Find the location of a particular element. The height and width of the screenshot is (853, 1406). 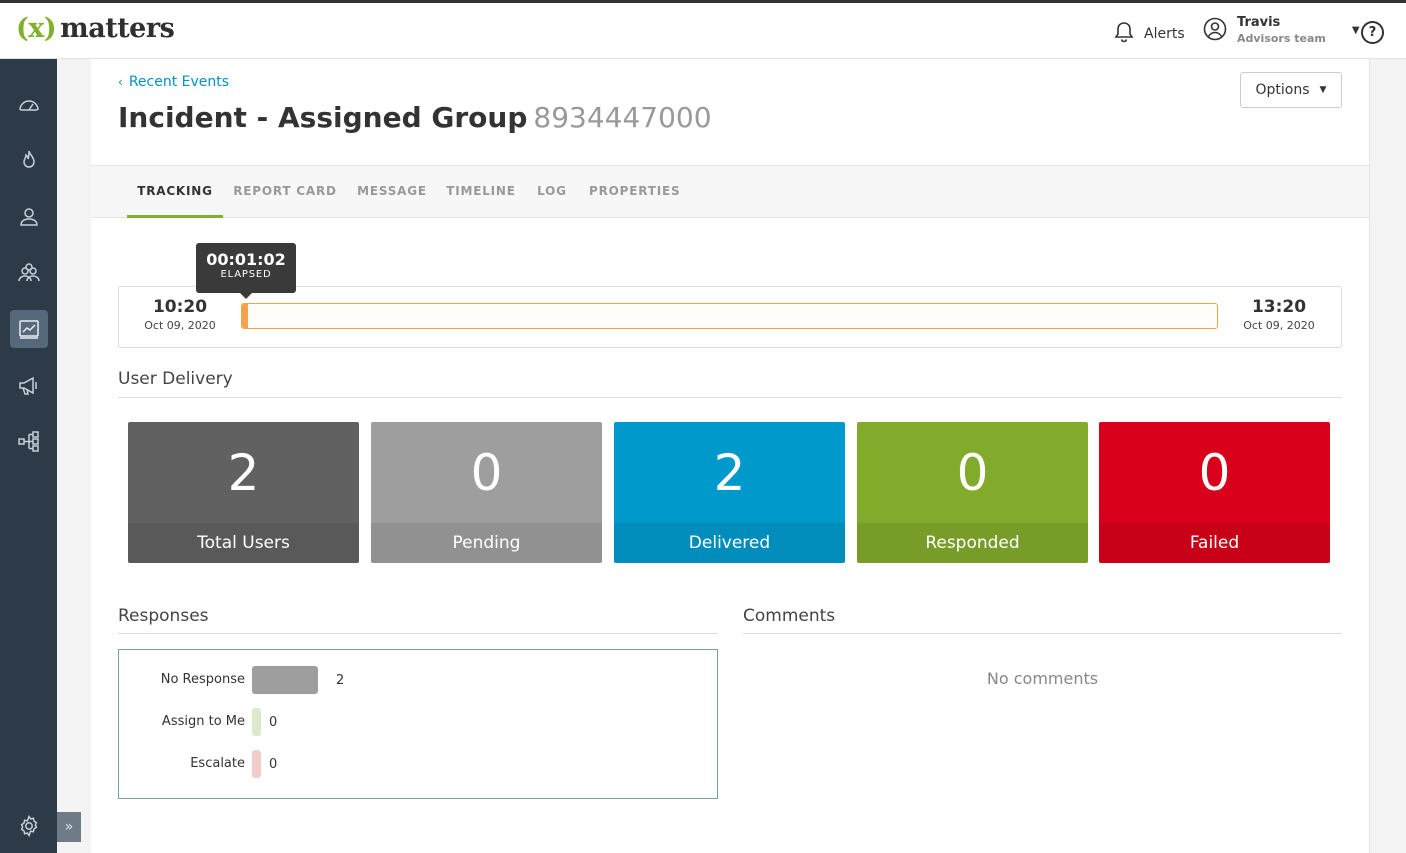

card-failed: 0 Failed is located at coordinates (1214, 492).